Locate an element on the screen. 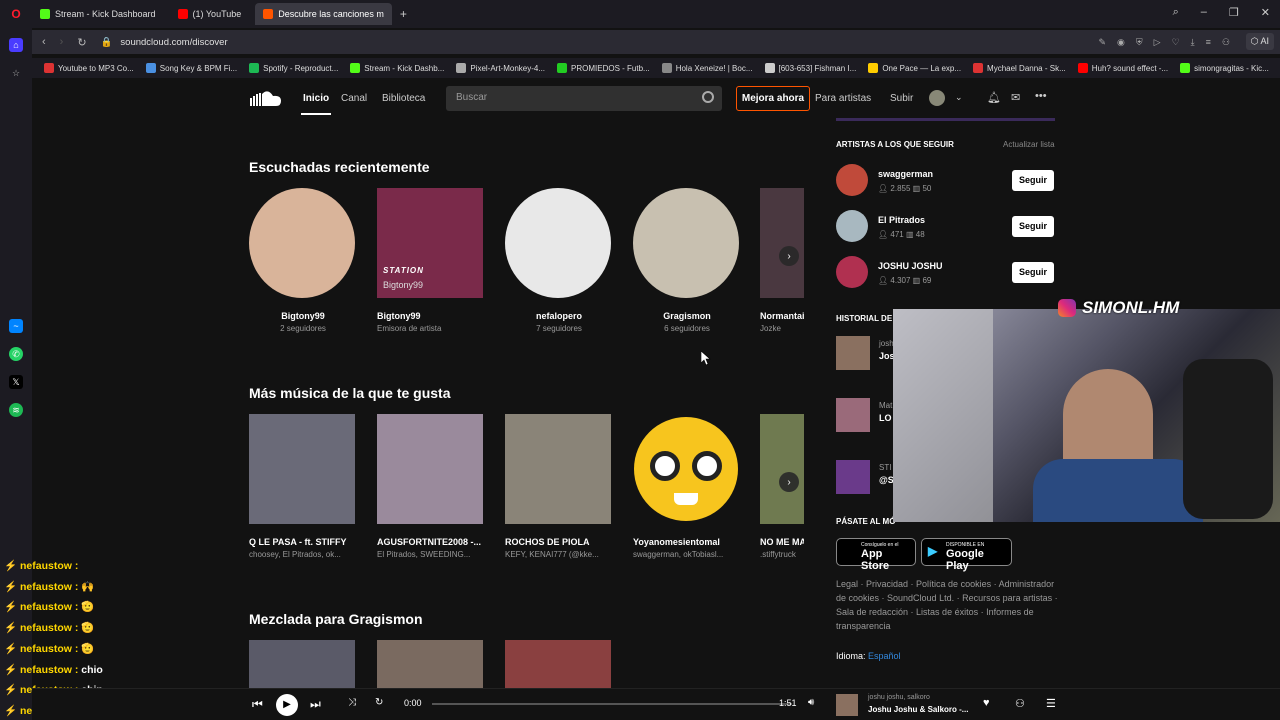 This screenshot has width=1280, height=720. follow-button: Seguir is located at coordinates (1033, 180).